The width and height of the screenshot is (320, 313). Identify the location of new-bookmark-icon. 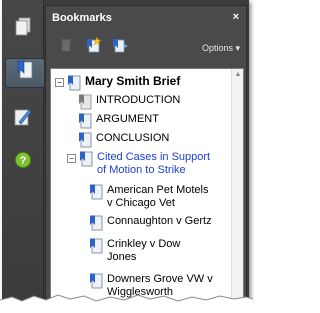
(93, 46).